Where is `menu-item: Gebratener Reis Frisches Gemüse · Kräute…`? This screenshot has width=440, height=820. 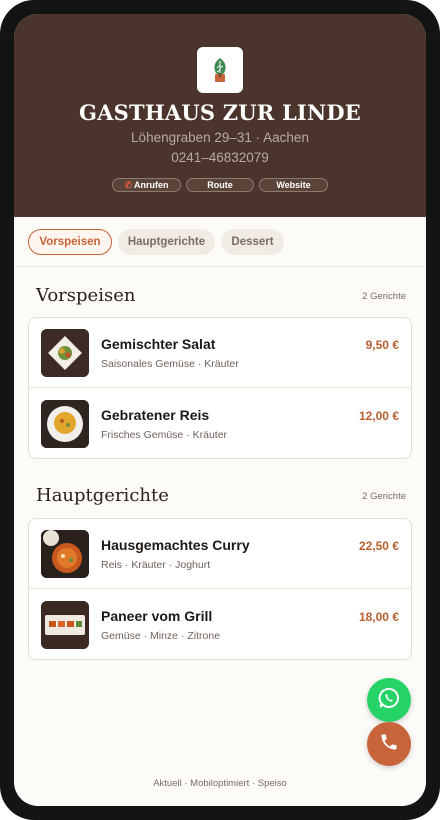 menu-item: Gebratener Reis Frisches Gemüse · Kräute… is located at coordinates (220, 424).